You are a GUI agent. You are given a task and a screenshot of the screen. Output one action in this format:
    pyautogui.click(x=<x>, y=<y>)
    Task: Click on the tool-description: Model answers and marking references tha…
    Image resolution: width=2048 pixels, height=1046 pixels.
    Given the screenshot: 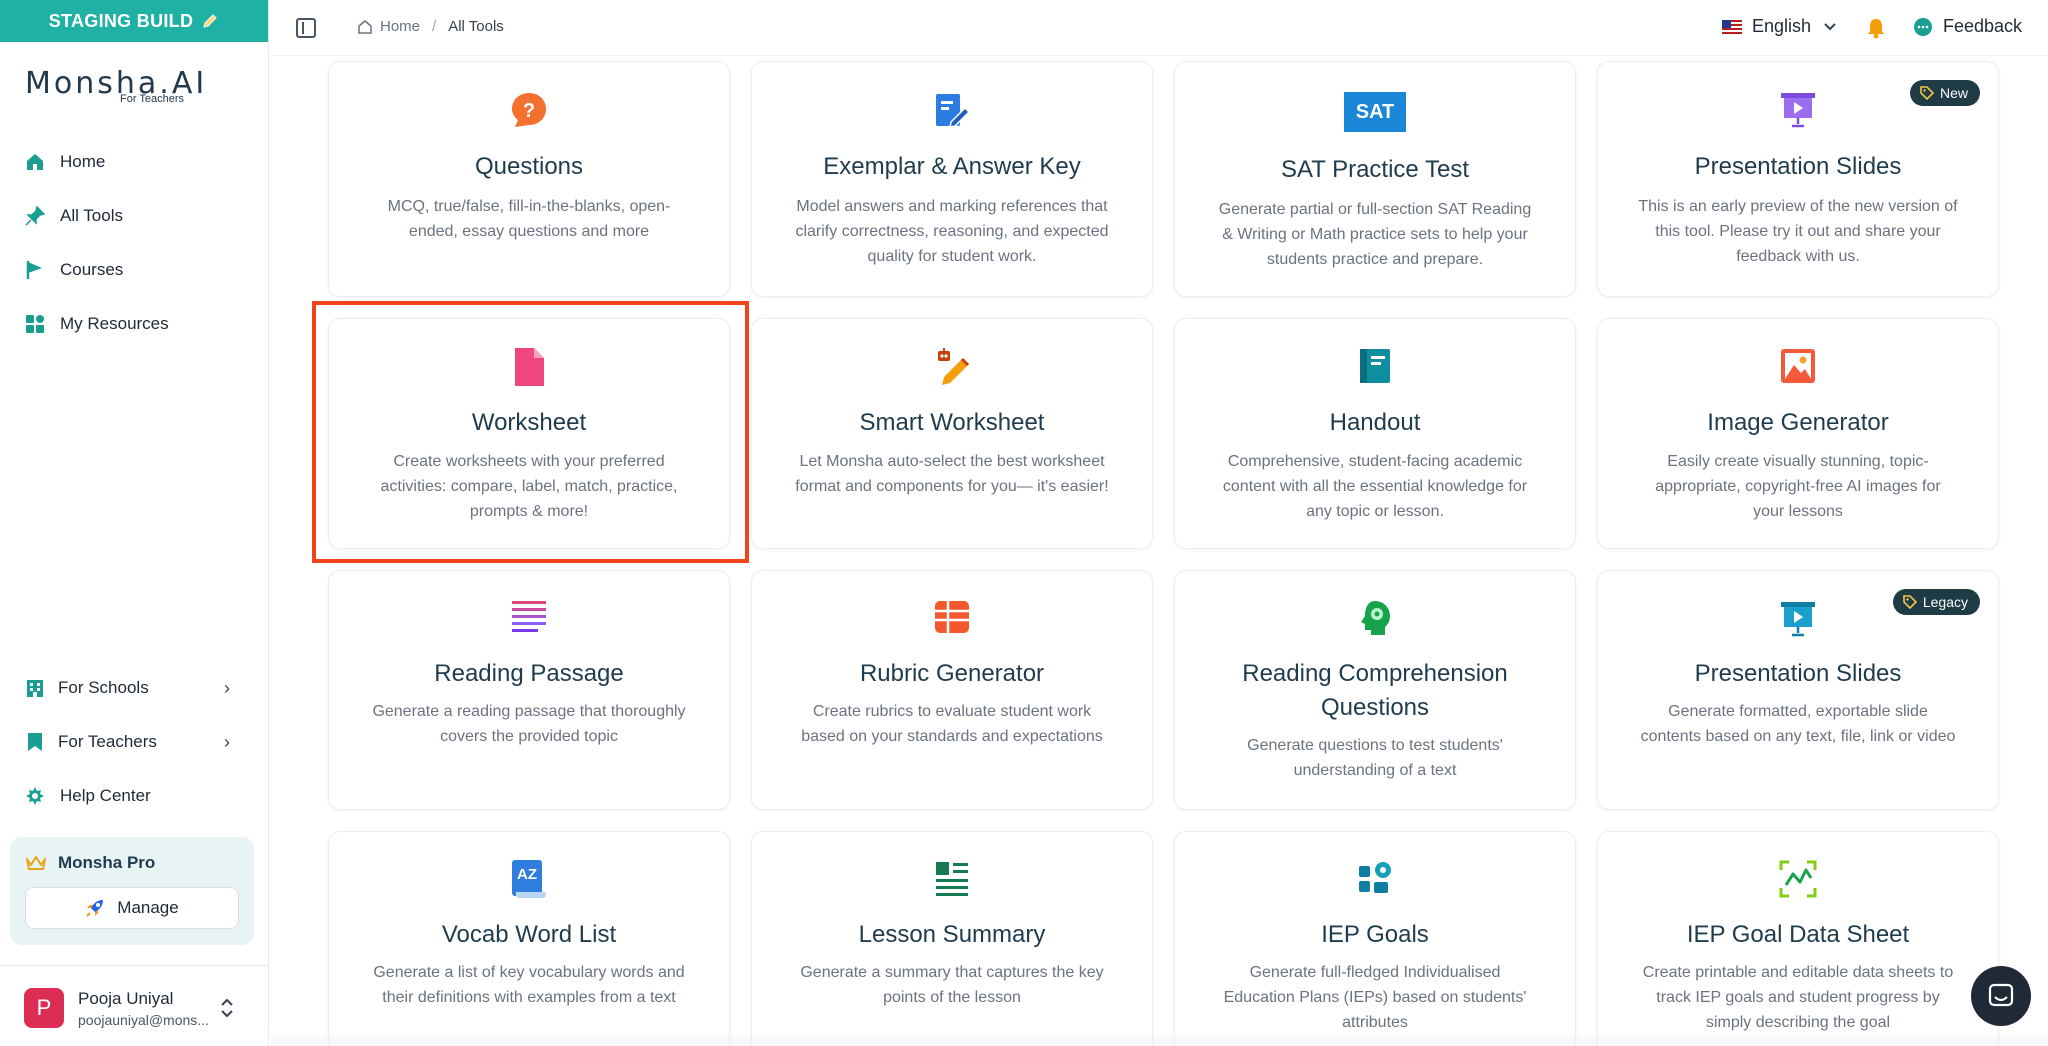 What is the action you would take?
    pyautogui.click(x=952, y=231)
    